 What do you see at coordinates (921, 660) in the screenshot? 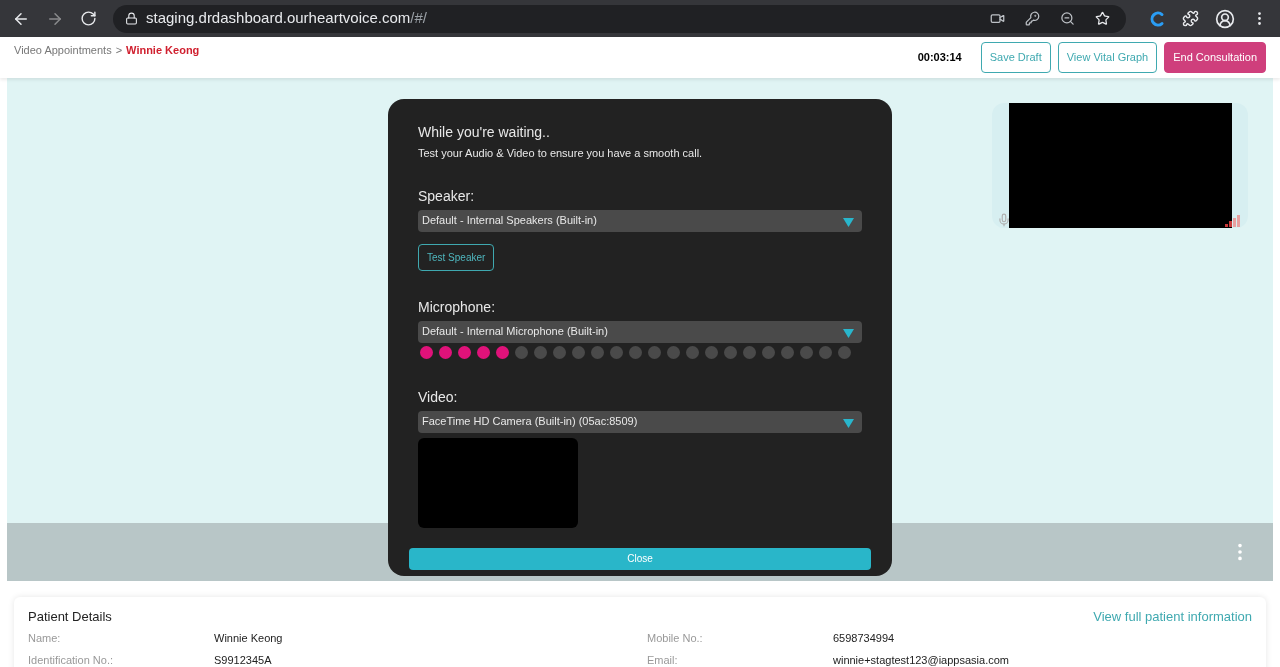
I see `field-value: winnie+stagtest123@iappsasia.com` at bounding box center [921, 660].